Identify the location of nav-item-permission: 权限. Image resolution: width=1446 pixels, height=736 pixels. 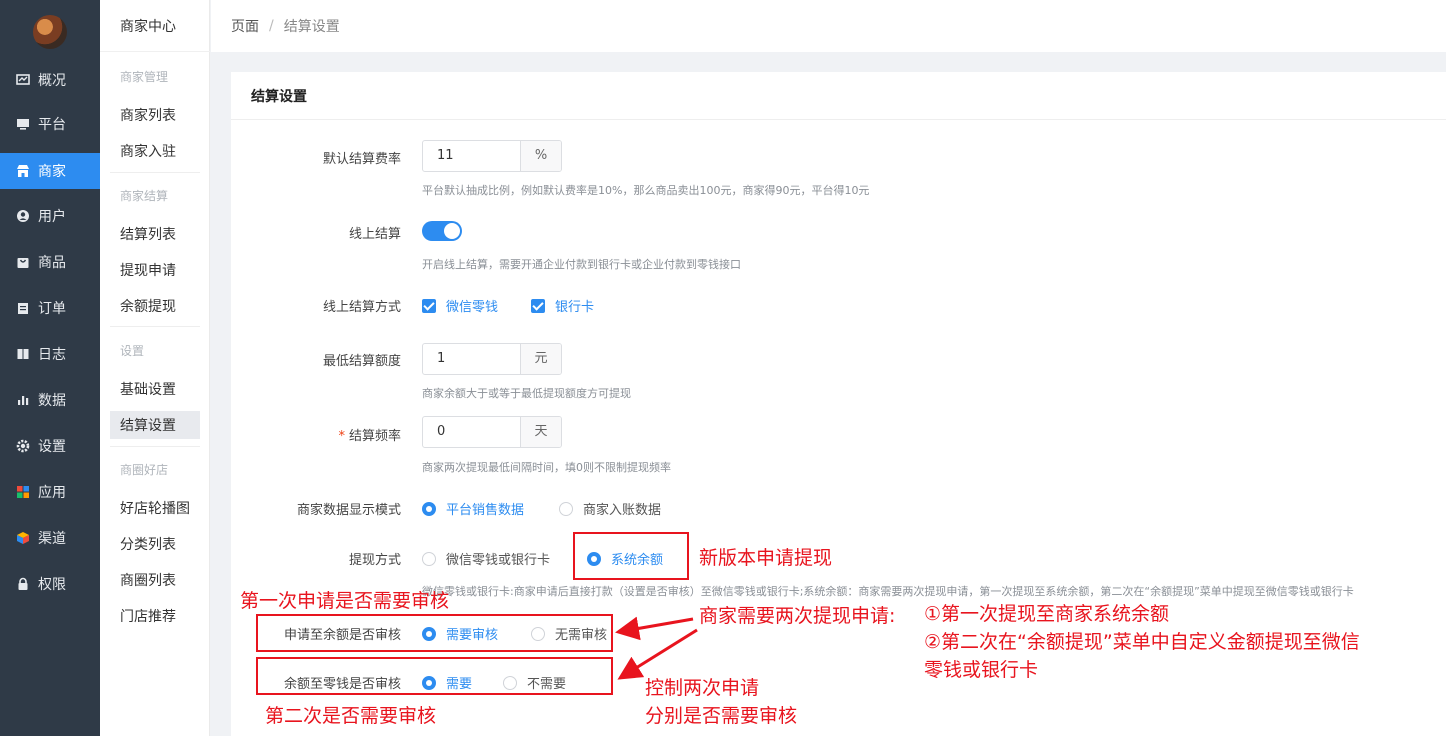
(50, 584).